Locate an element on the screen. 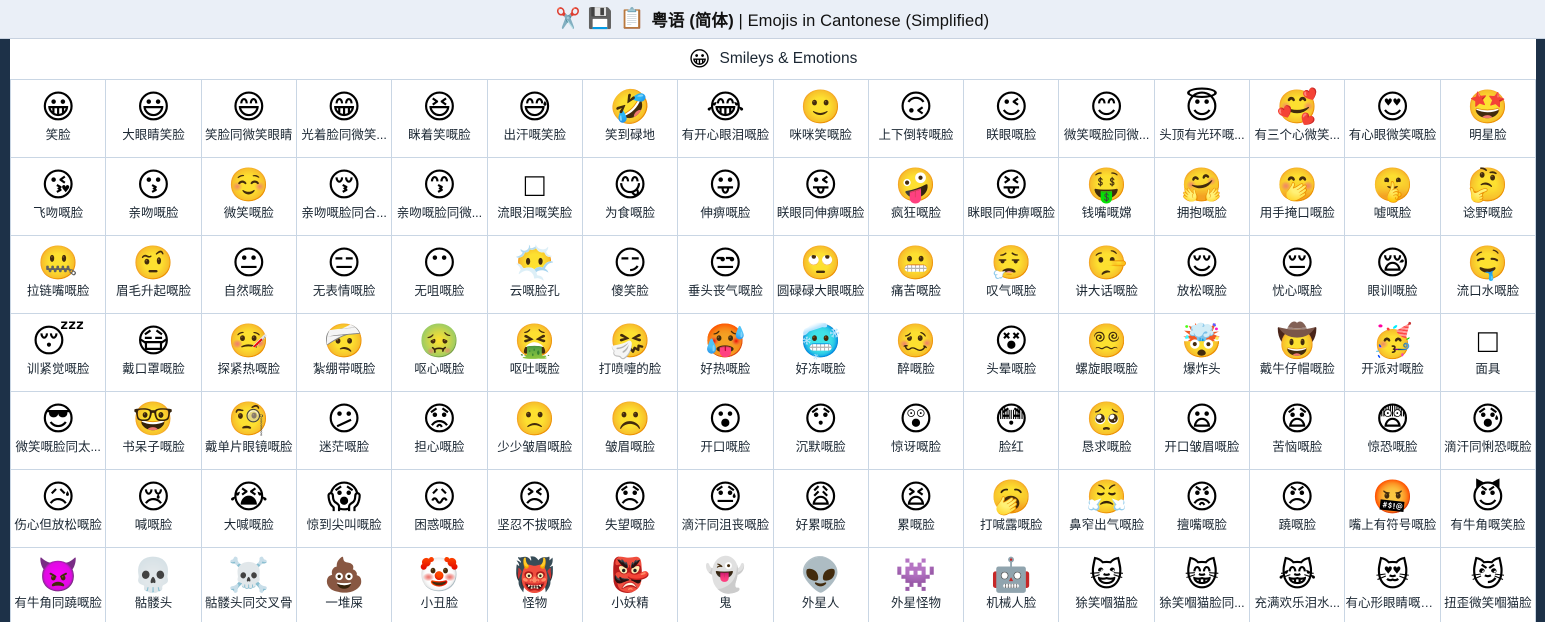  emoji-cell: 😏 傻笑脸 is located at coordinates (630, 275).